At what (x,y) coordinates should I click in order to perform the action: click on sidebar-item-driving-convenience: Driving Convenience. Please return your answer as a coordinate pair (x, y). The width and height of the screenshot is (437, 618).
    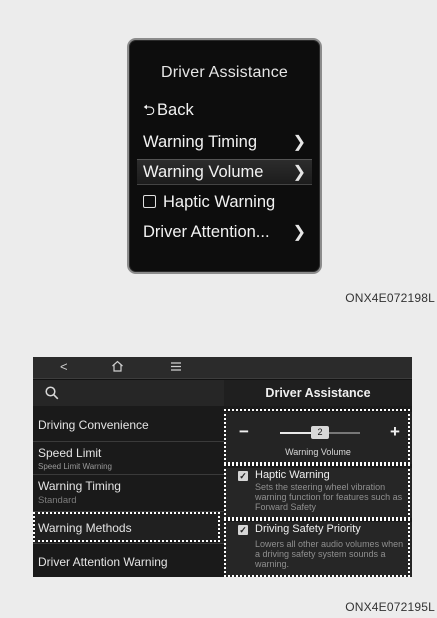
    Looking at the image, I should click on (128, 424).